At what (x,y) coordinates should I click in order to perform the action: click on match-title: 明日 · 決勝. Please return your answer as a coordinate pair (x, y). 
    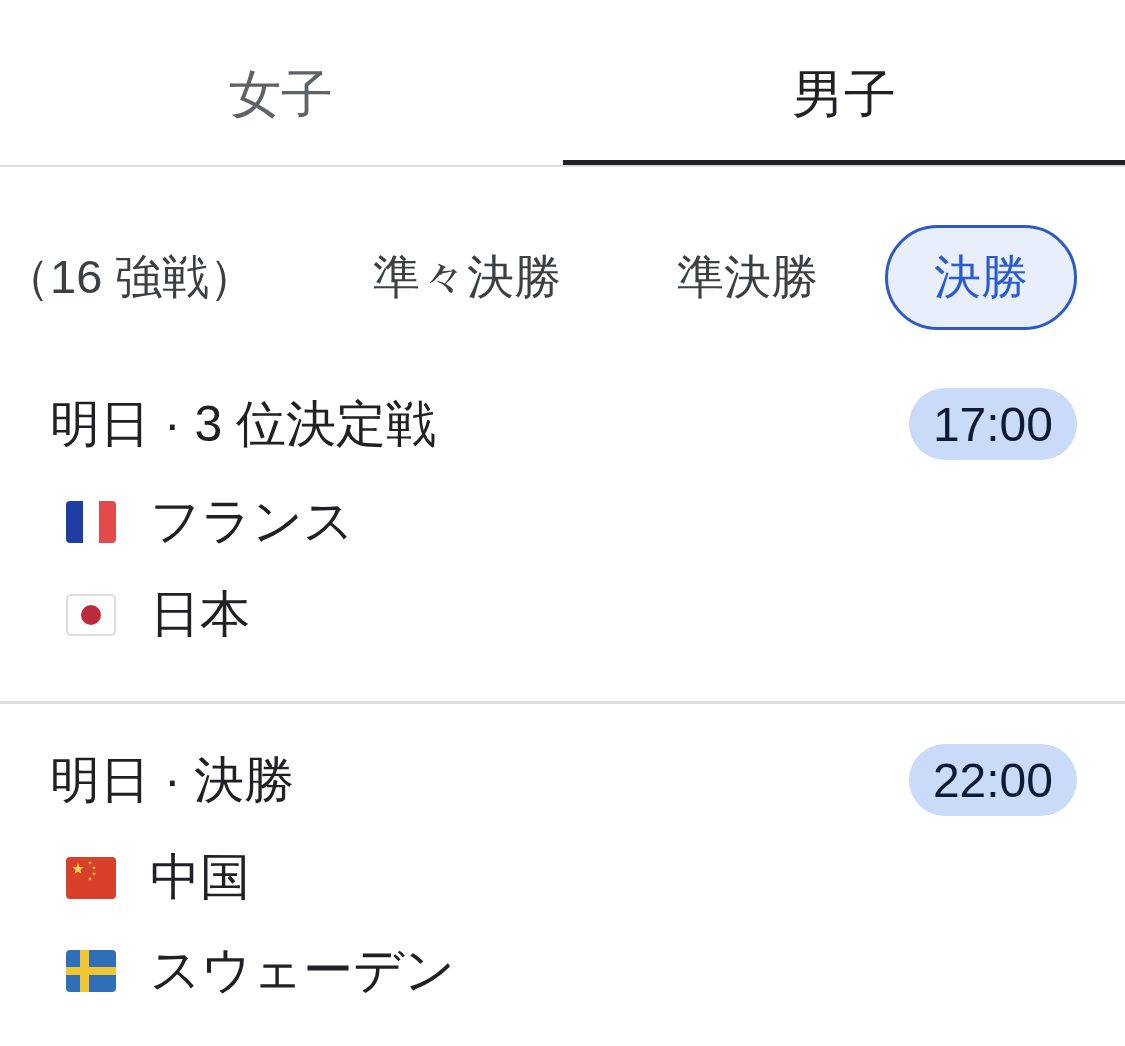
    Looking at the image, I should click on (172, 780).